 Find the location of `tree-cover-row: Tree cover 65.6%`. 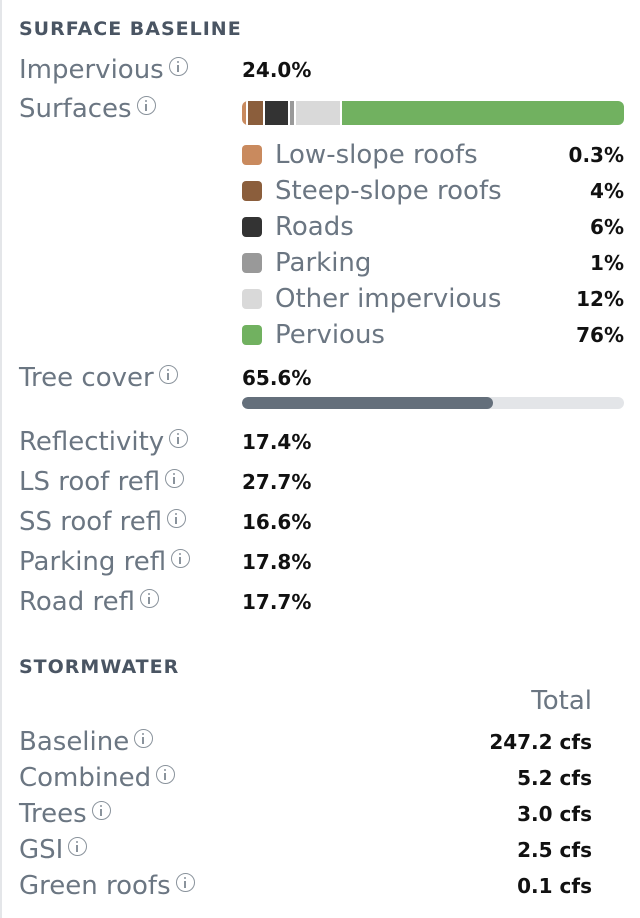

tree-cover-row: Tree cover 65.6% is located at coordinates (321, 378).